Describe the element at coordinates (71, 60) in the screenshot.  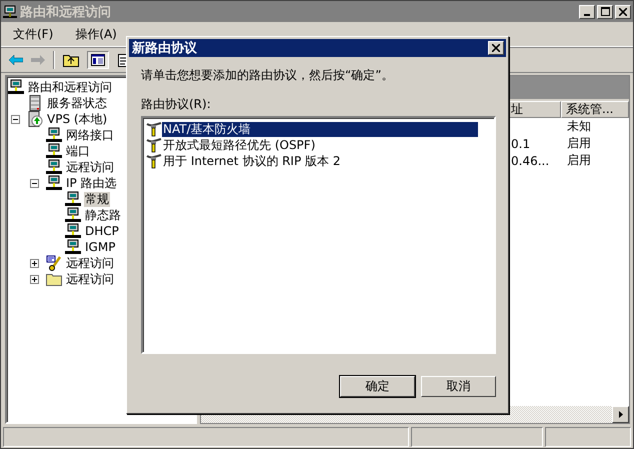
I see `folder-up-icon` at that location.